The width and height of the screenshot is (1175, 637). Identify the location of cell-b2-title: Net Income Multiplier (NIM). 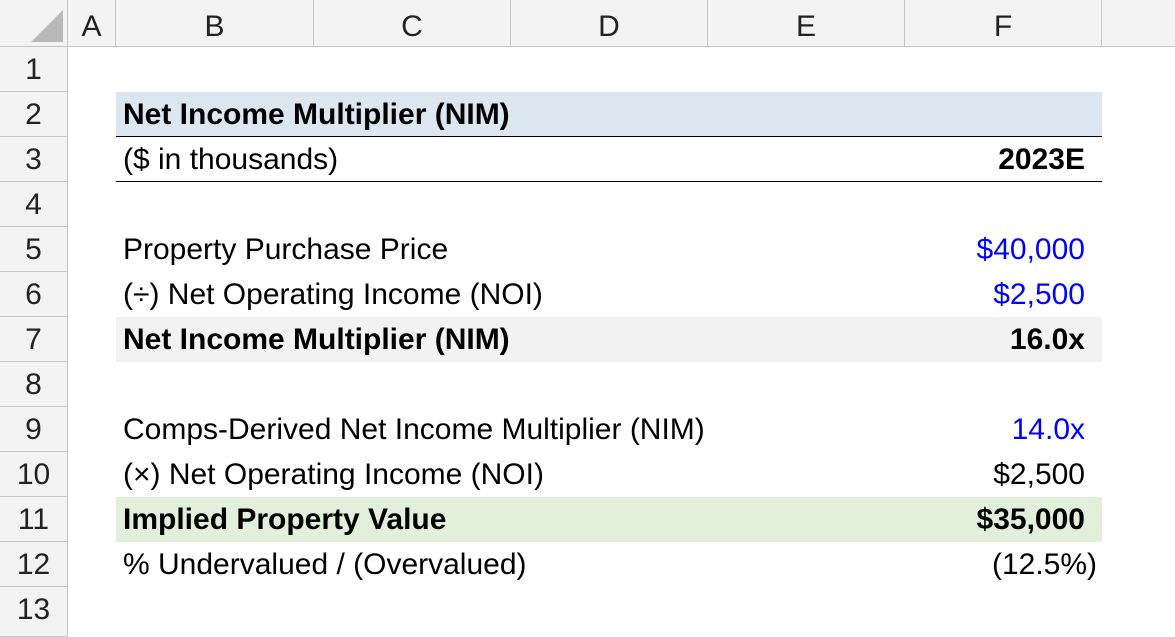
(316, 114).